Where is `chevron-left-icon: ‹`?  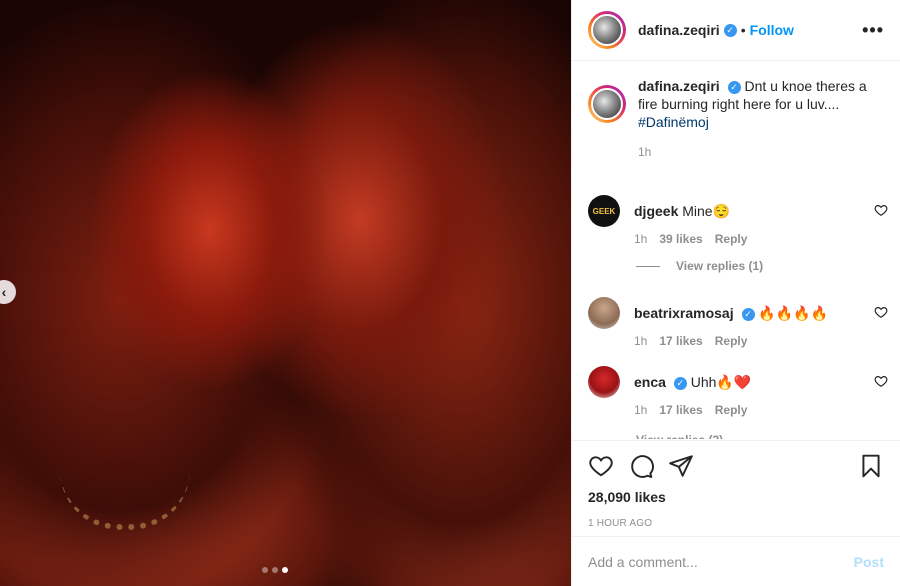
chevron-left-icon: ‹ is located at coordinates (4, 292).